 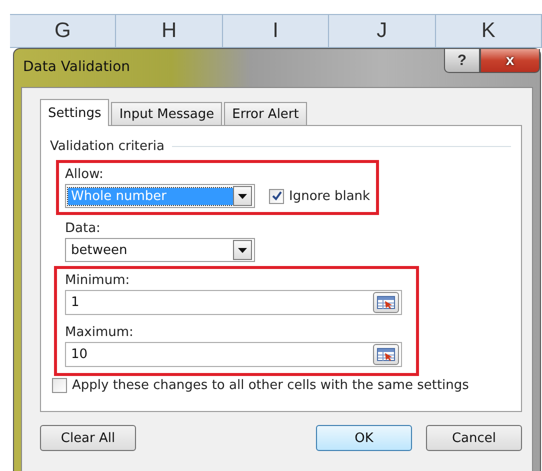 What do you see at coordinates (364, 438) in the screenshot?
I see `dialog-button: OK` at bounding box center [364, 438].